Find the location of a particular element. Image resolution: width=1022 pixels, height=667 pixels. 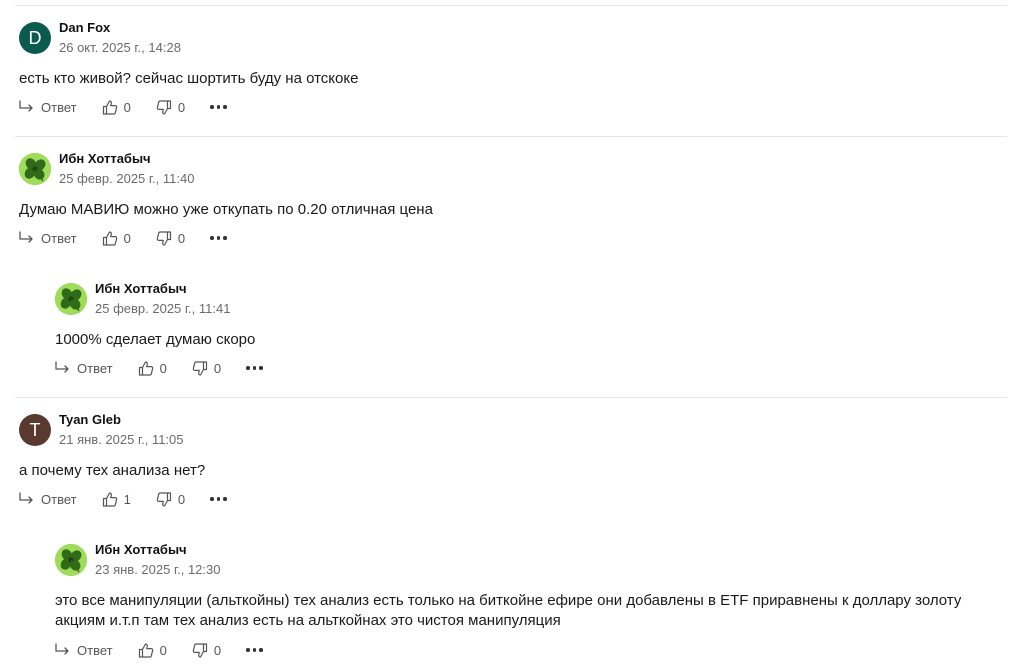

like-button: 1 is located at coordinates (116, 499).